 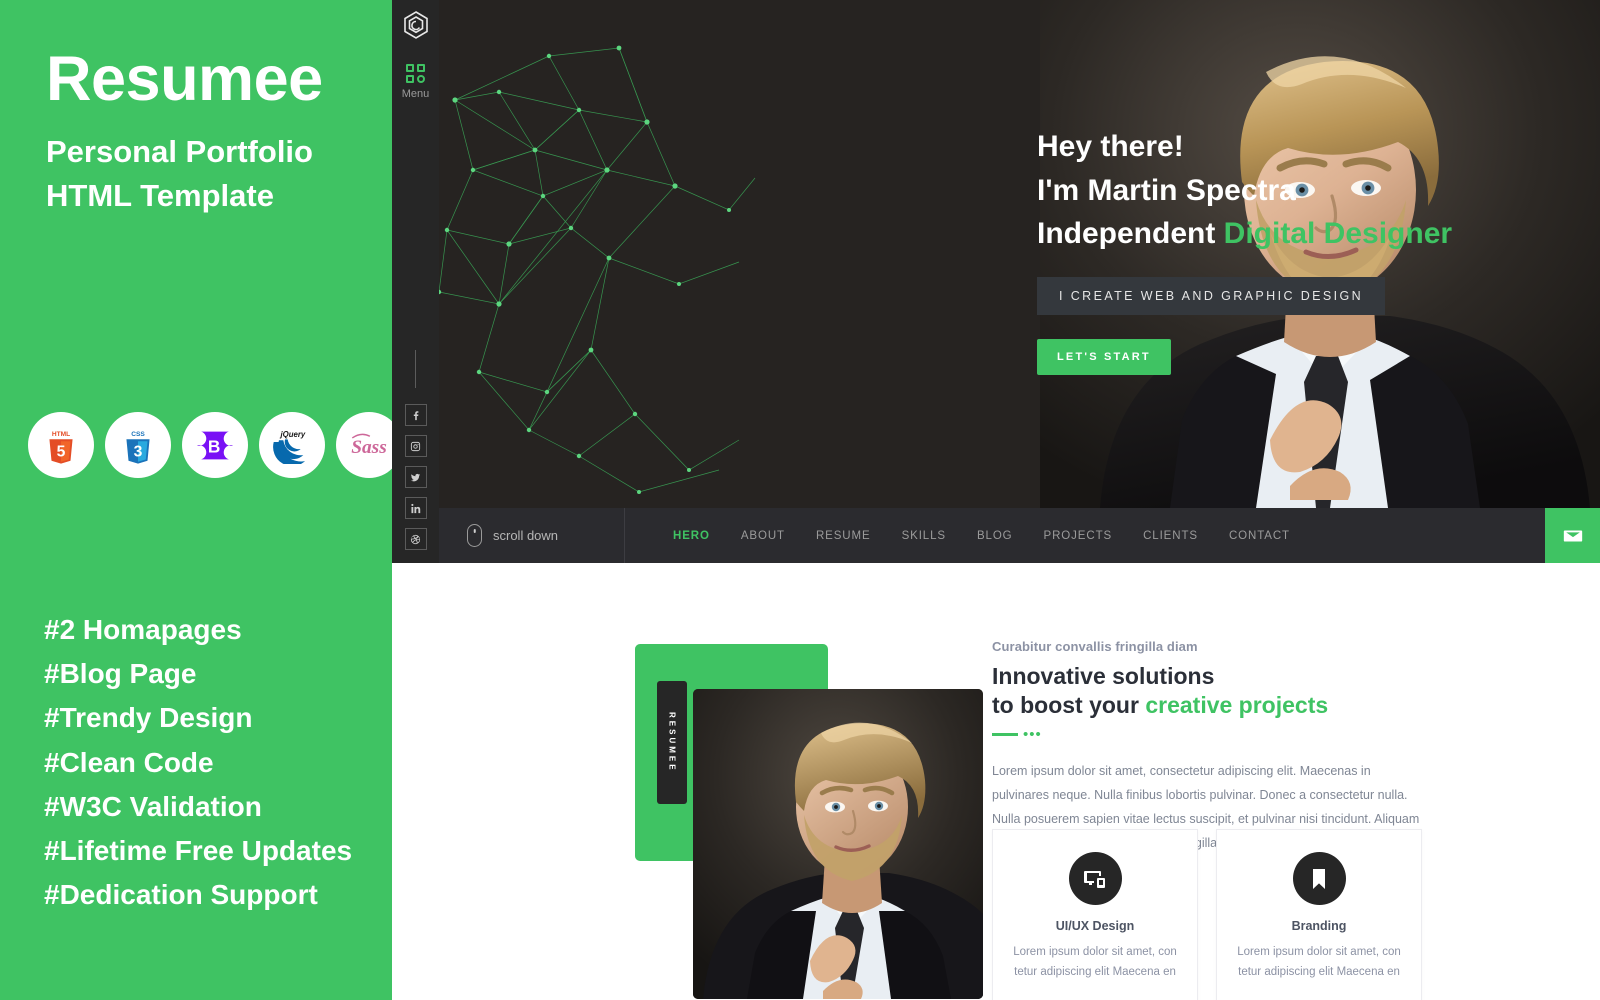 What do you see at coordinates (61, 434) in the screenshot?
I see `svg-text: HTML` at bounding box center [61, 434].